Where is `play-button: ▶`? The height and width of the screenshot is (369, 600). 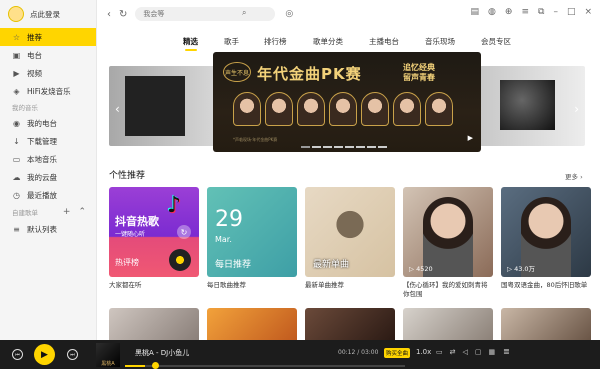
play-button: ▶ is located at coordinates (44, 354).